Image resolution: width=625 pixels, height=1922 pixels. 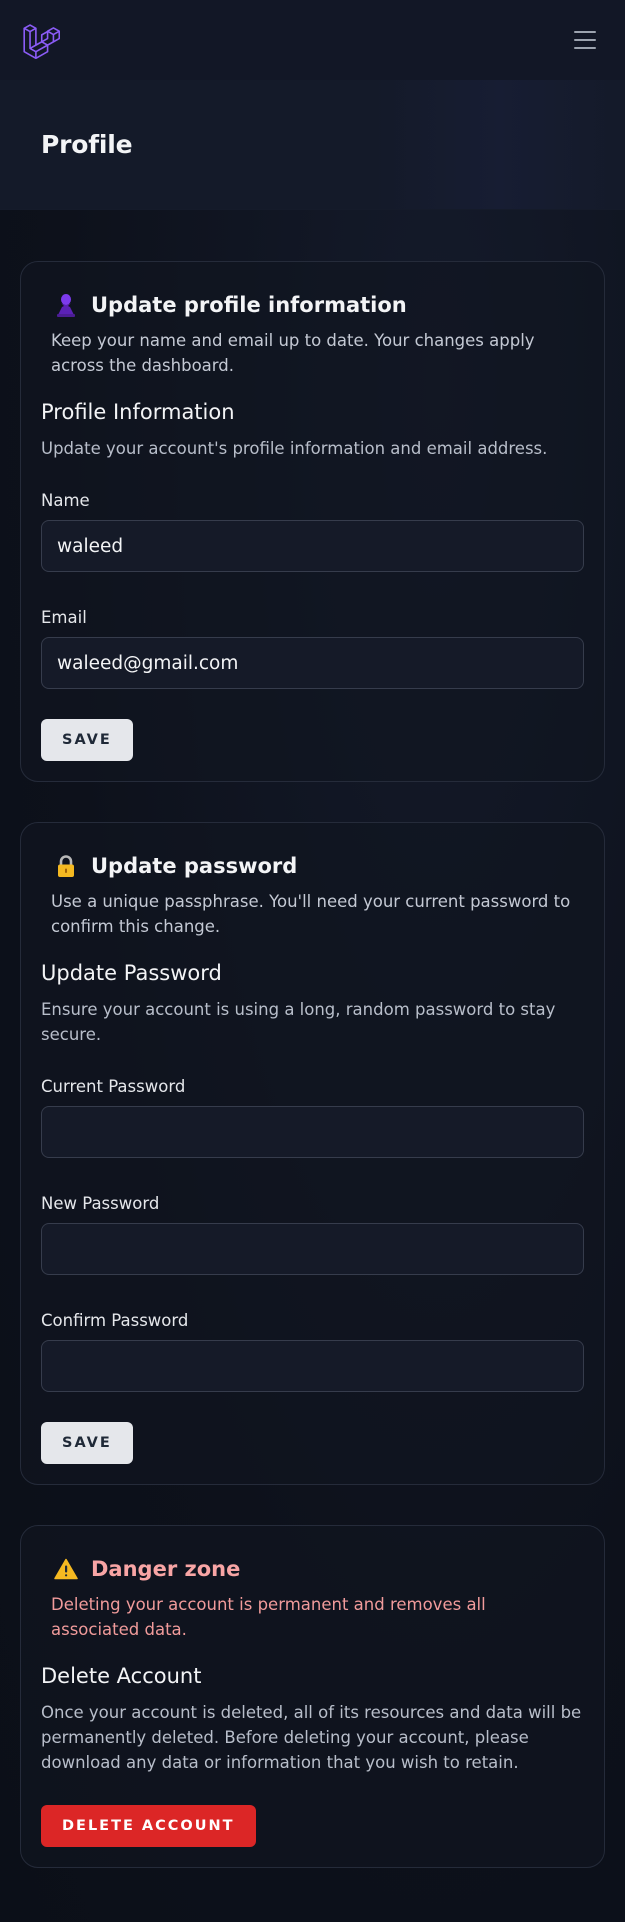 I want to click on page-title: Profile, so click(x=87, y=144).